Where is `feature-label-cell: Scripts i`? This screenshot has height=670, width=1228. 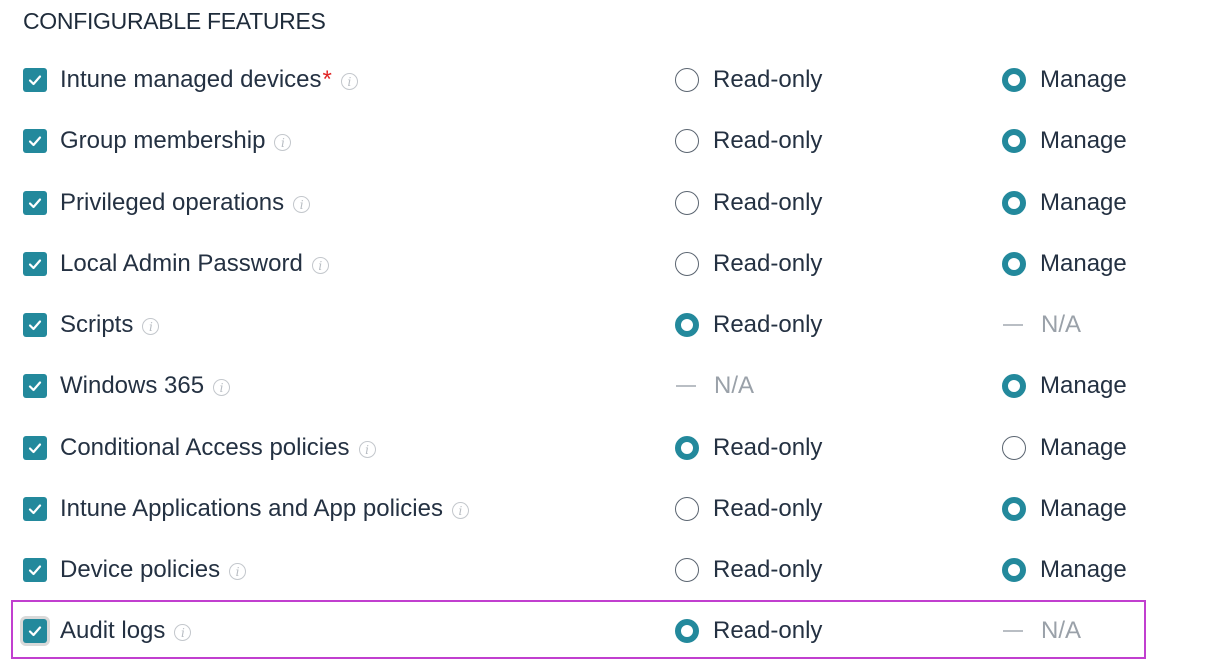 feature-label-cell: Scripts i is located at coordinates (110, 324).